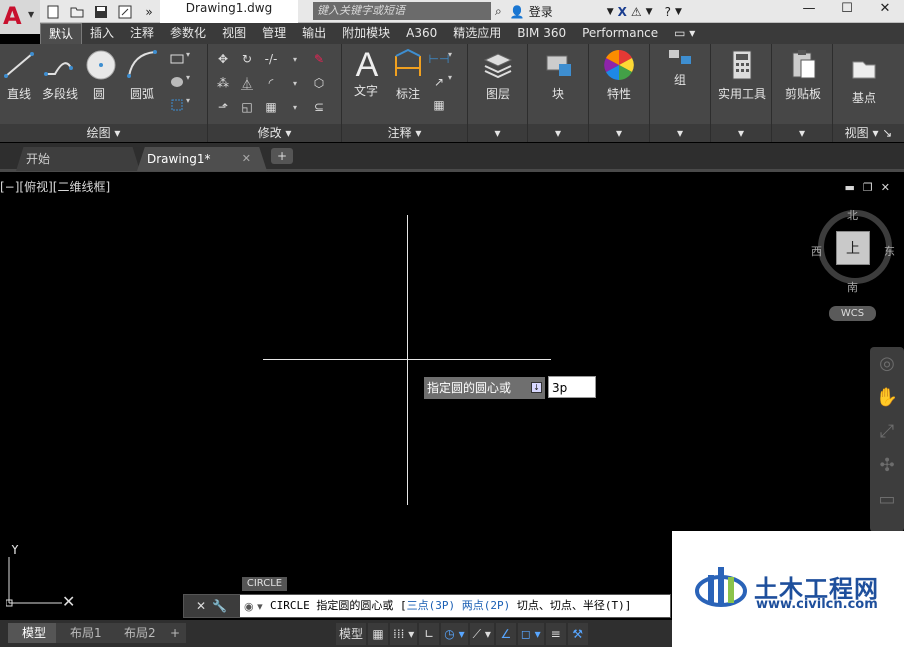 This screenshot has height=647, width=904. What do you see at coordinates (454, 634) in the screenshot?
I see `polar-icon: ◷ ▾` at bounding box center [454, 634].